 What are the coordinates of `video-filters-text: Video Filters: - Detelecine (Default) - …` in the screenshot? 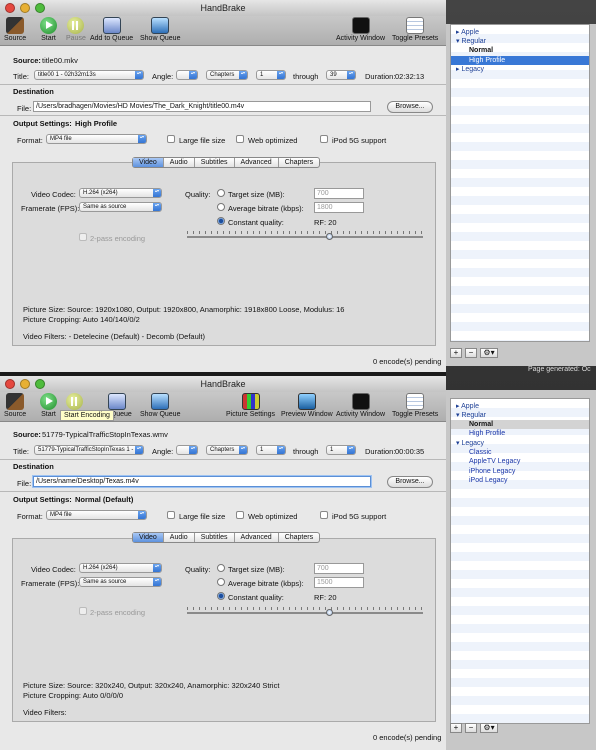 It's located at (114, 336).